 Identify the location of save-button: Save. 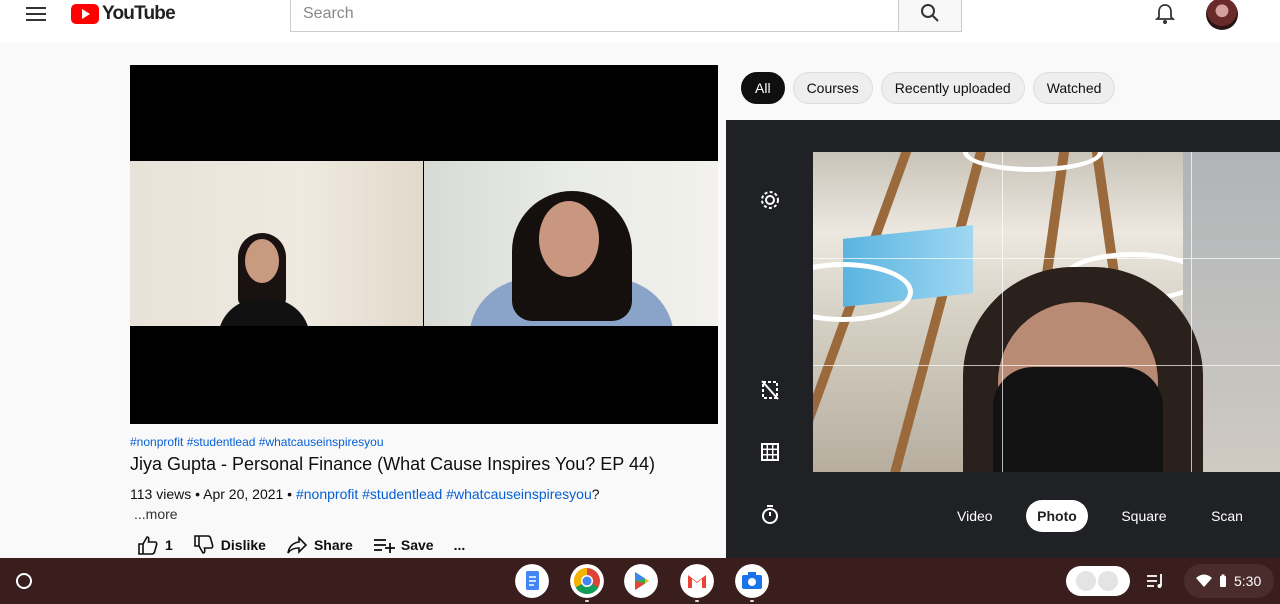
(403, 545).